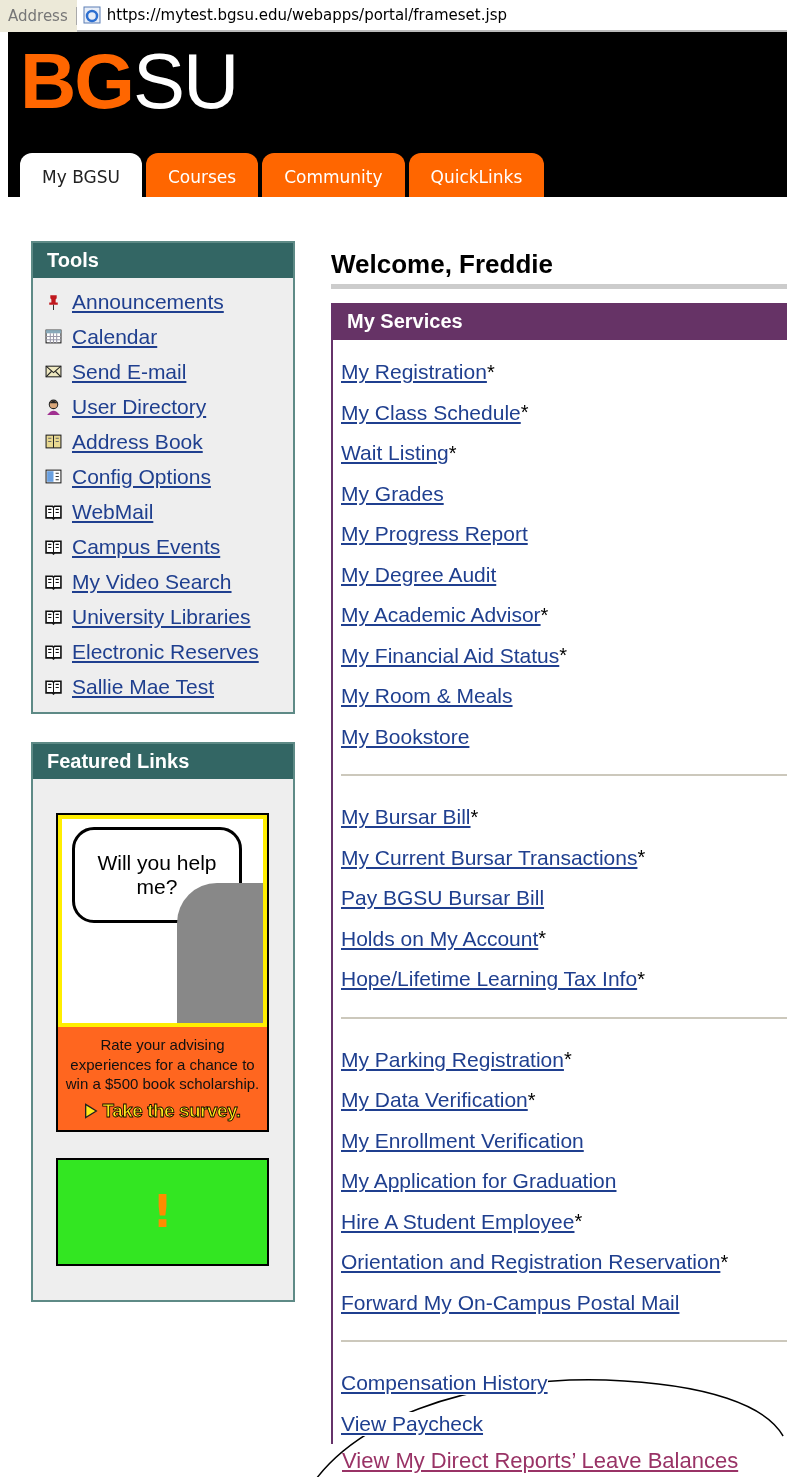  What do you see at coordinates (143, 686) in the screenshot?
I see `tool-link: Sallie Mae Test` at bounding box center [143, 686].